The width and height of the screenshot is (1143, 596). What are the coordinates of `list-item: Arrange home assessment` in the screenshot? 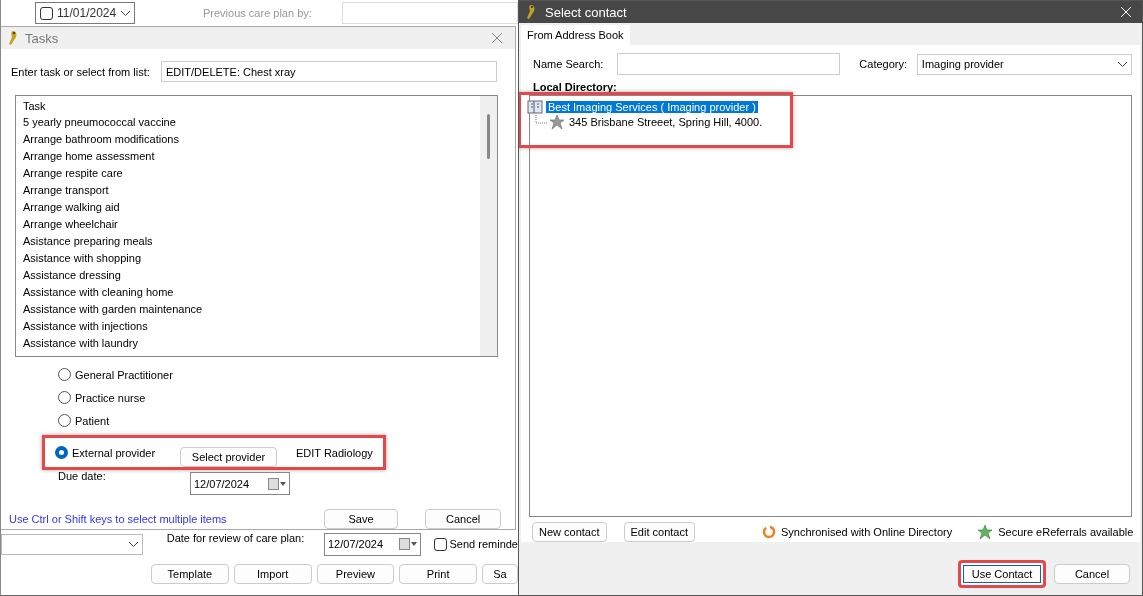 It's located at (248, 156).